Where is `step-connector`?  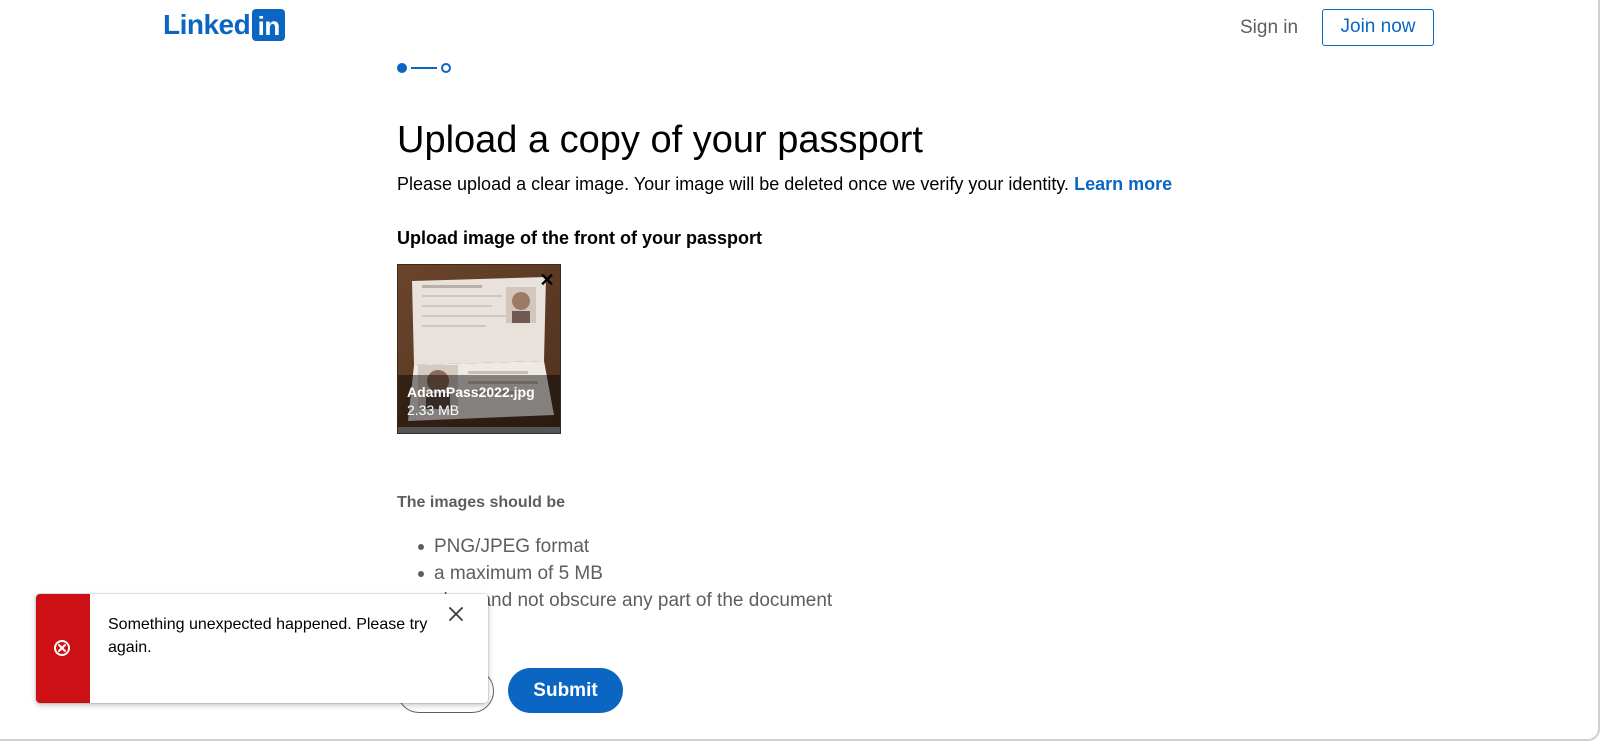 step-connector is located at coordinates (424, 68).